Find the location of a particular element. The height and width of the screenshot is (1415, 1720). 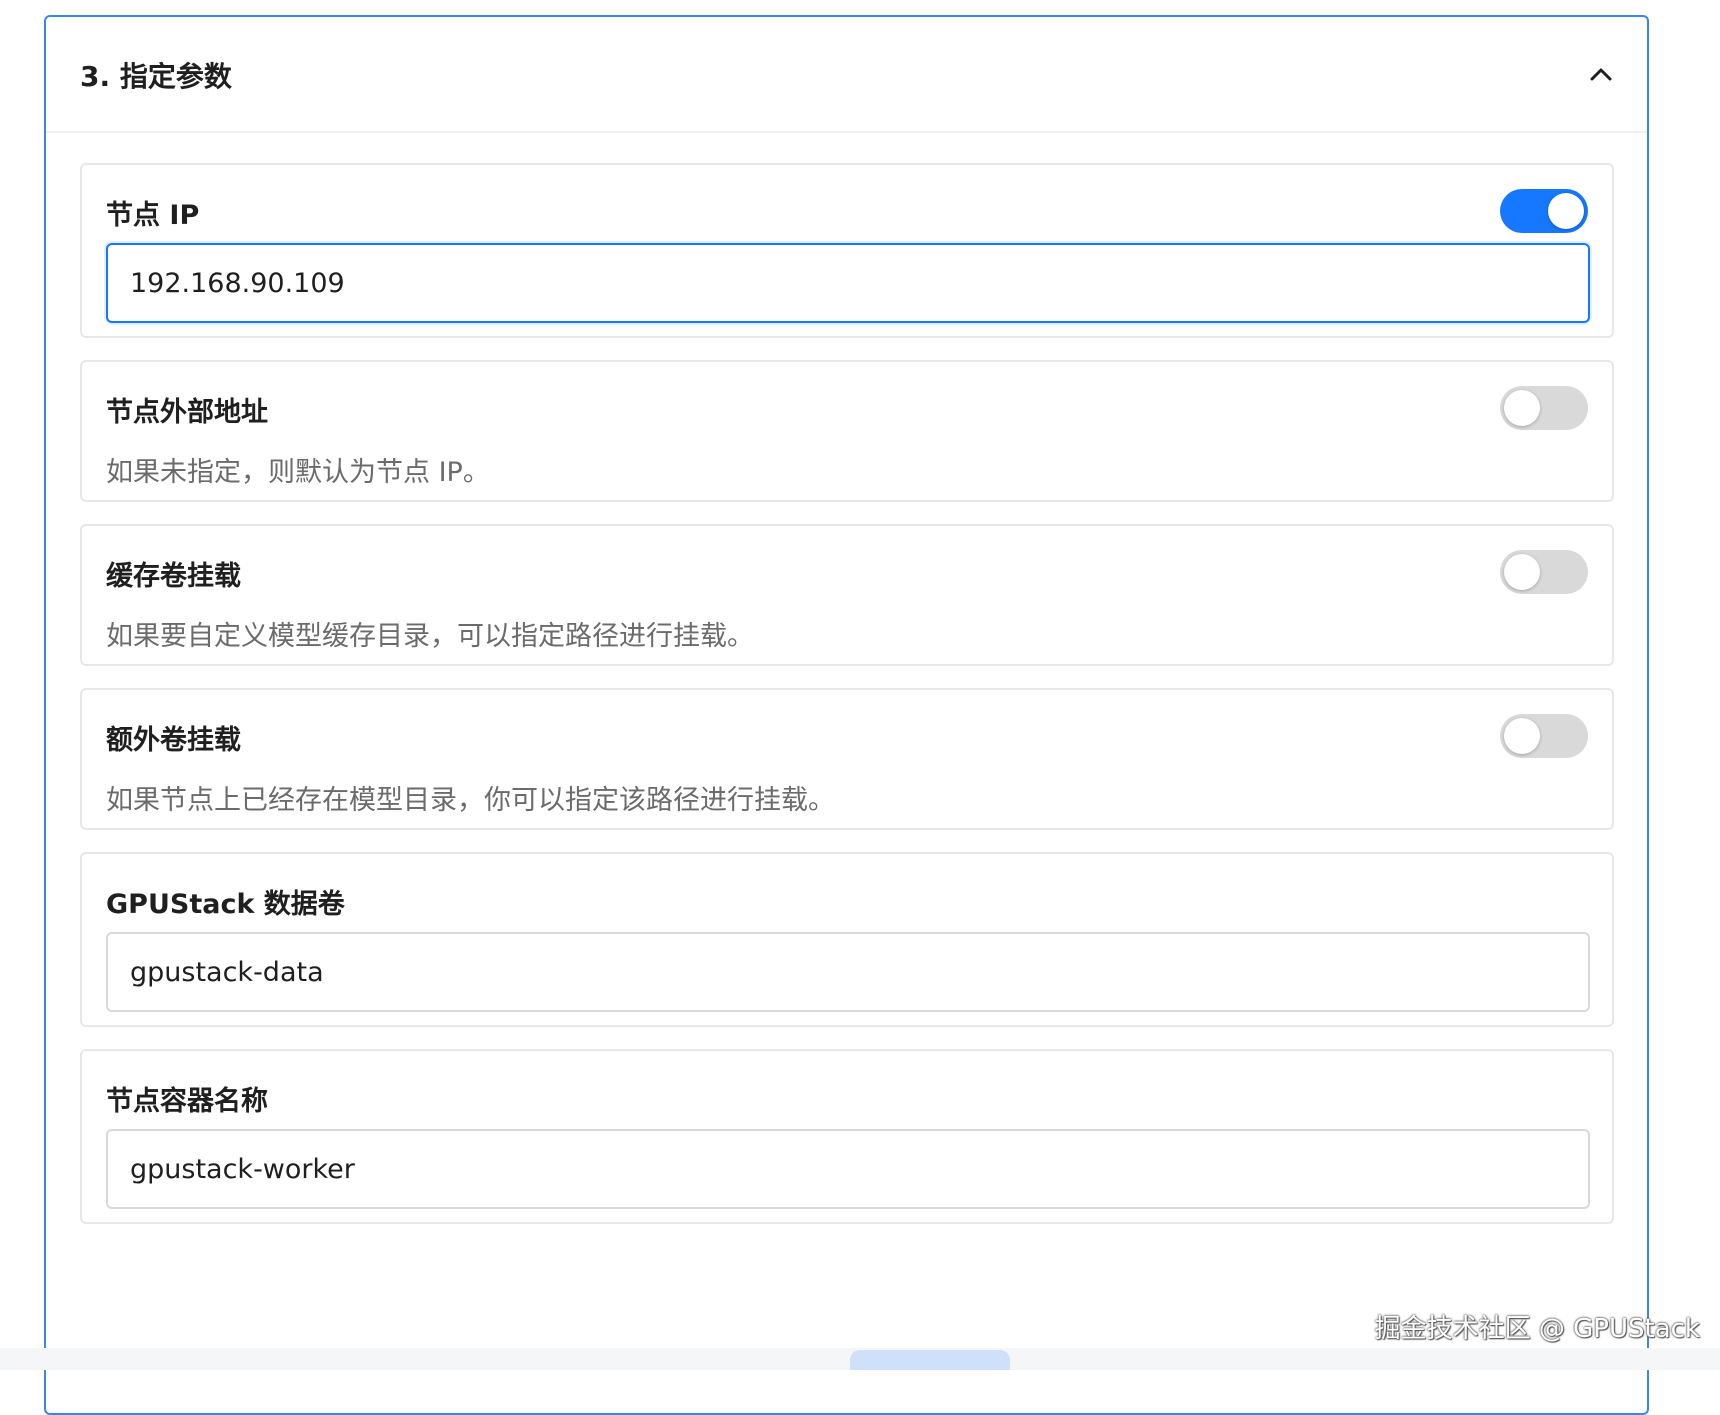

node-container-name-input is located at coordinates (848, 1169).